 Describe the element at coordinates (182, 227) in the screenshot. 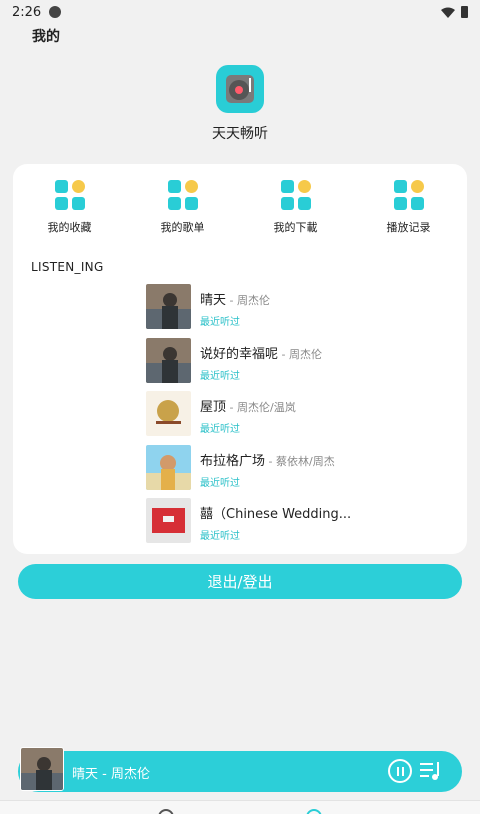

I see `quick-label: 我的歌单` at that location.